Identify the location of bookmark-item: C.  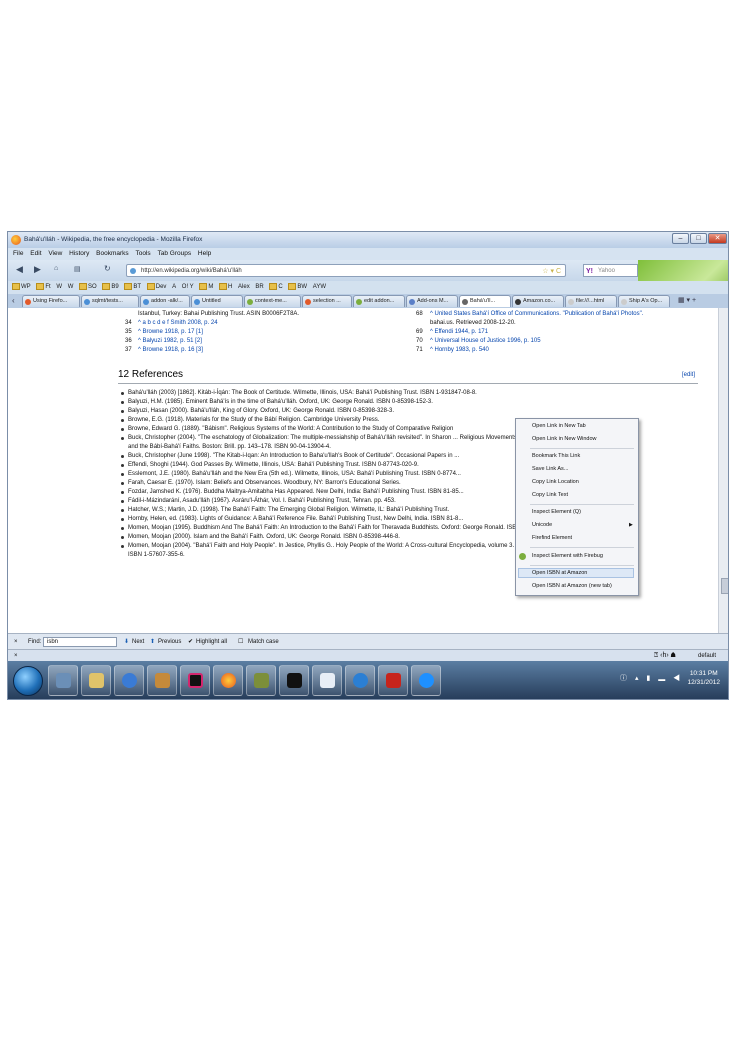
(276, 287).